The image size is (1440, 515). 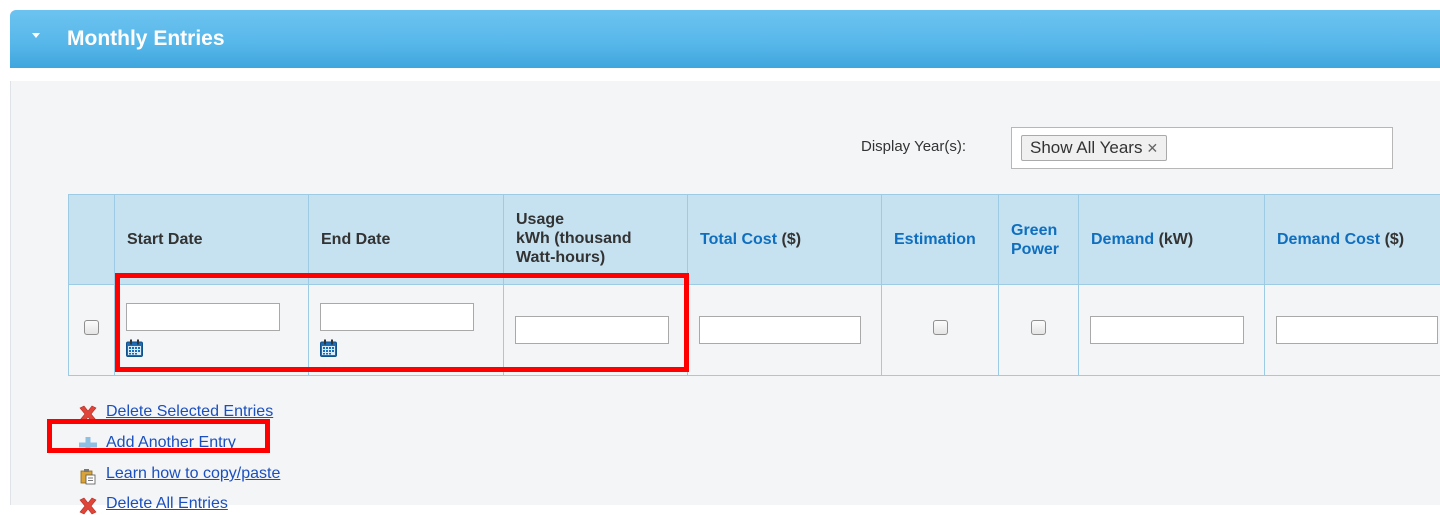 I want to click on select-header, so click(x=92, y=240).